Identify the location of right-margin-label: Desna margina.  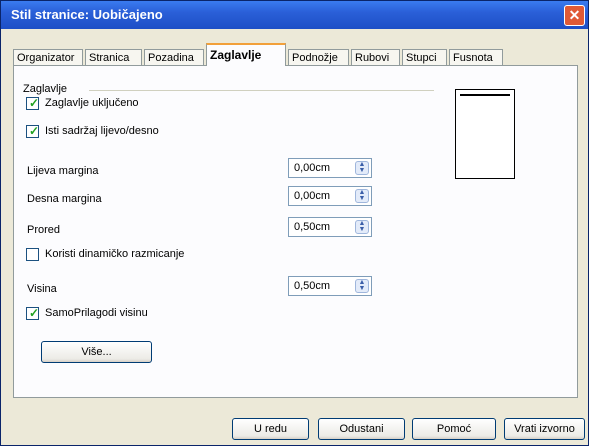
(64, 199).